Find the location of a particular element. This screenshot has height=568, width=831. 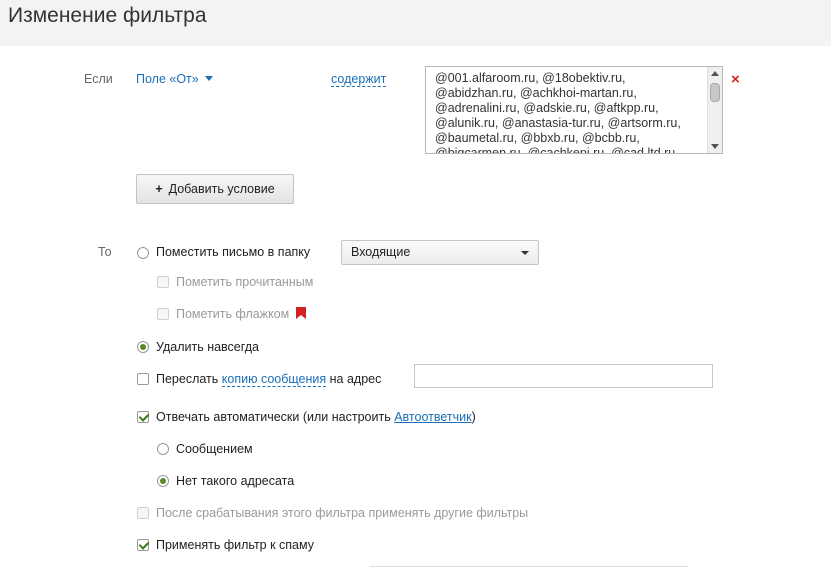

reply-no-such-user-label: Нет такого адресата is located at coordinates (235, 481).